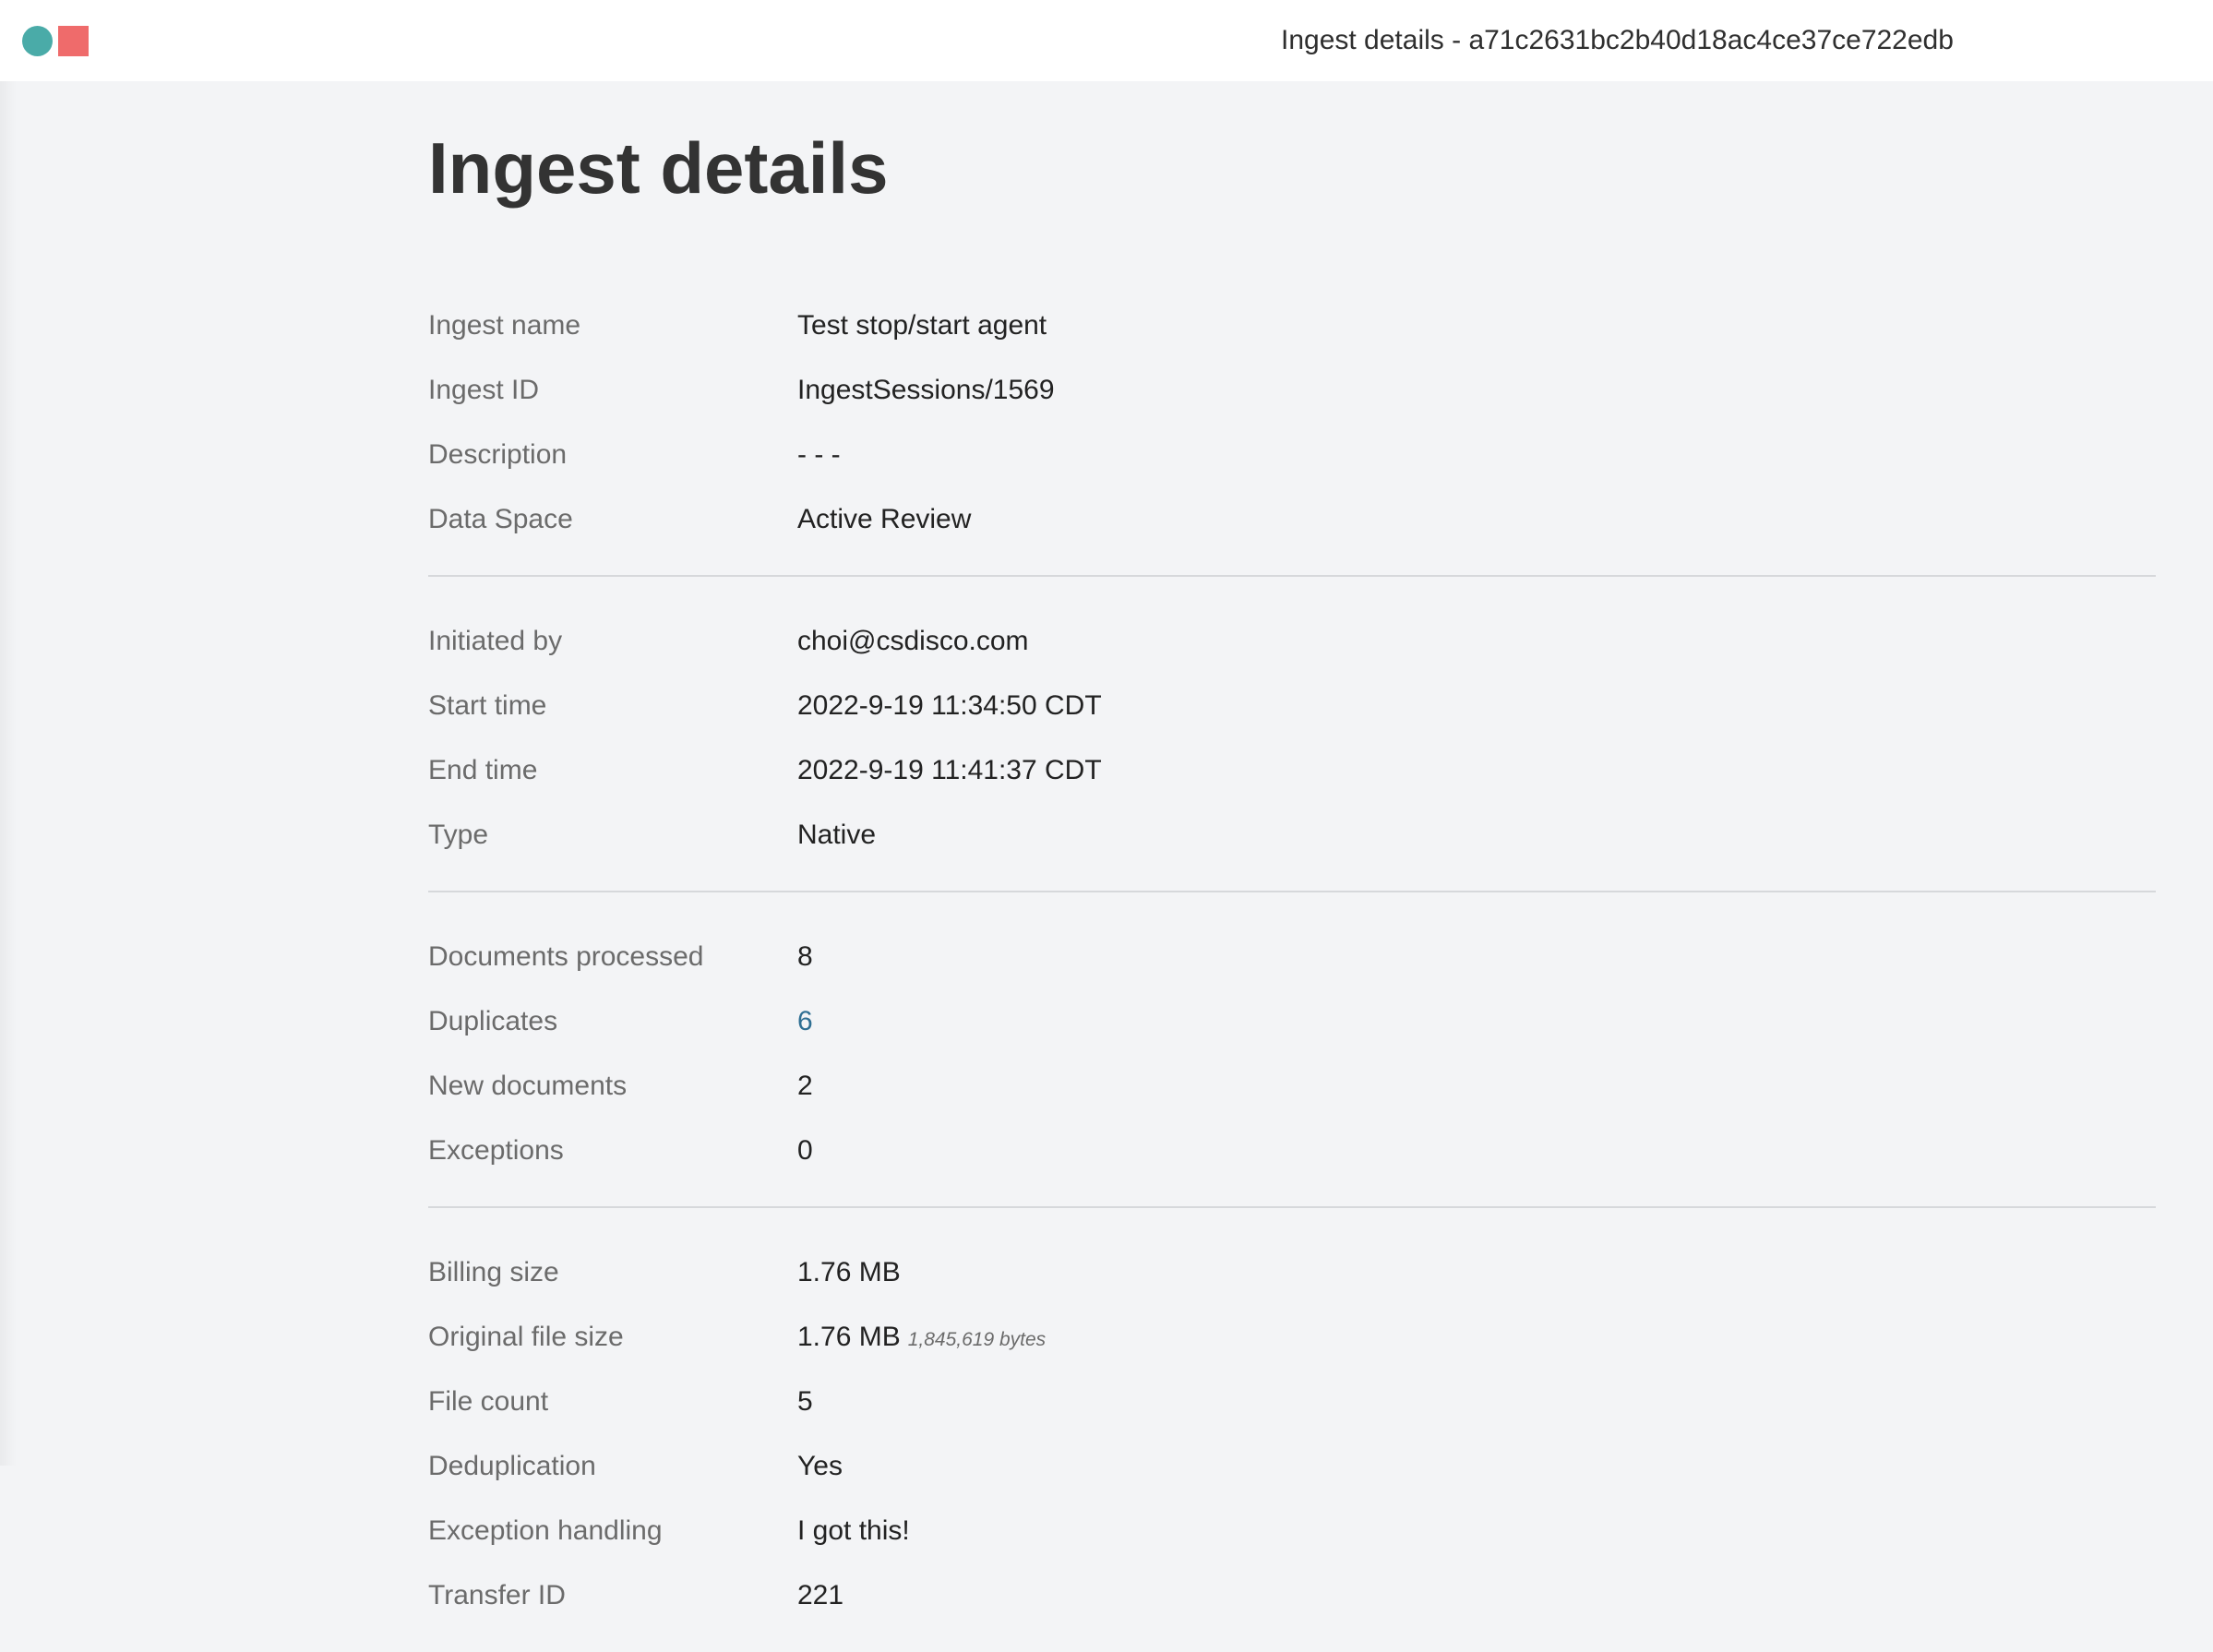 The height and width of the screenshot is (1652, 2213). I want to click on detail-label: Data Space, so click(500, 519).